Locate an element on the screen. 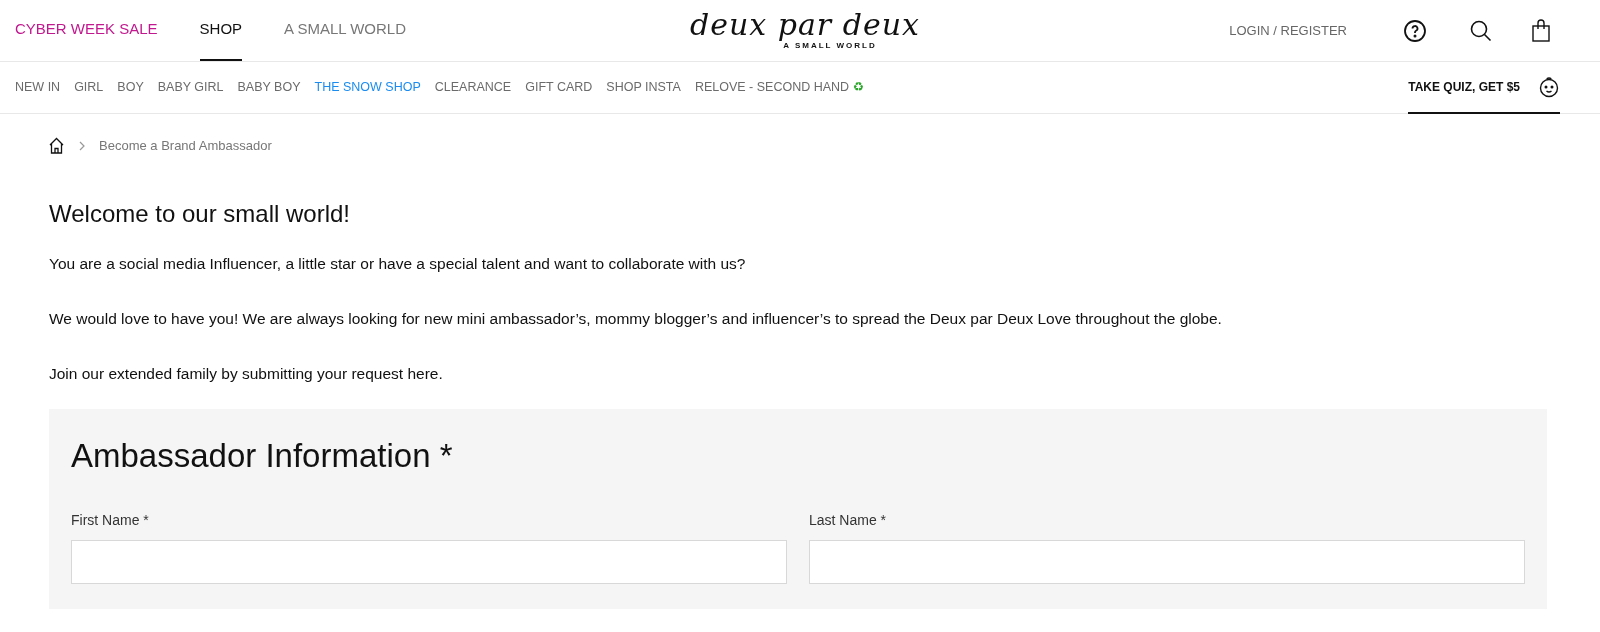 The width and height of the screenshot is (1600, 632). shopping-bag-icon is located at coordinates (1541, 30).